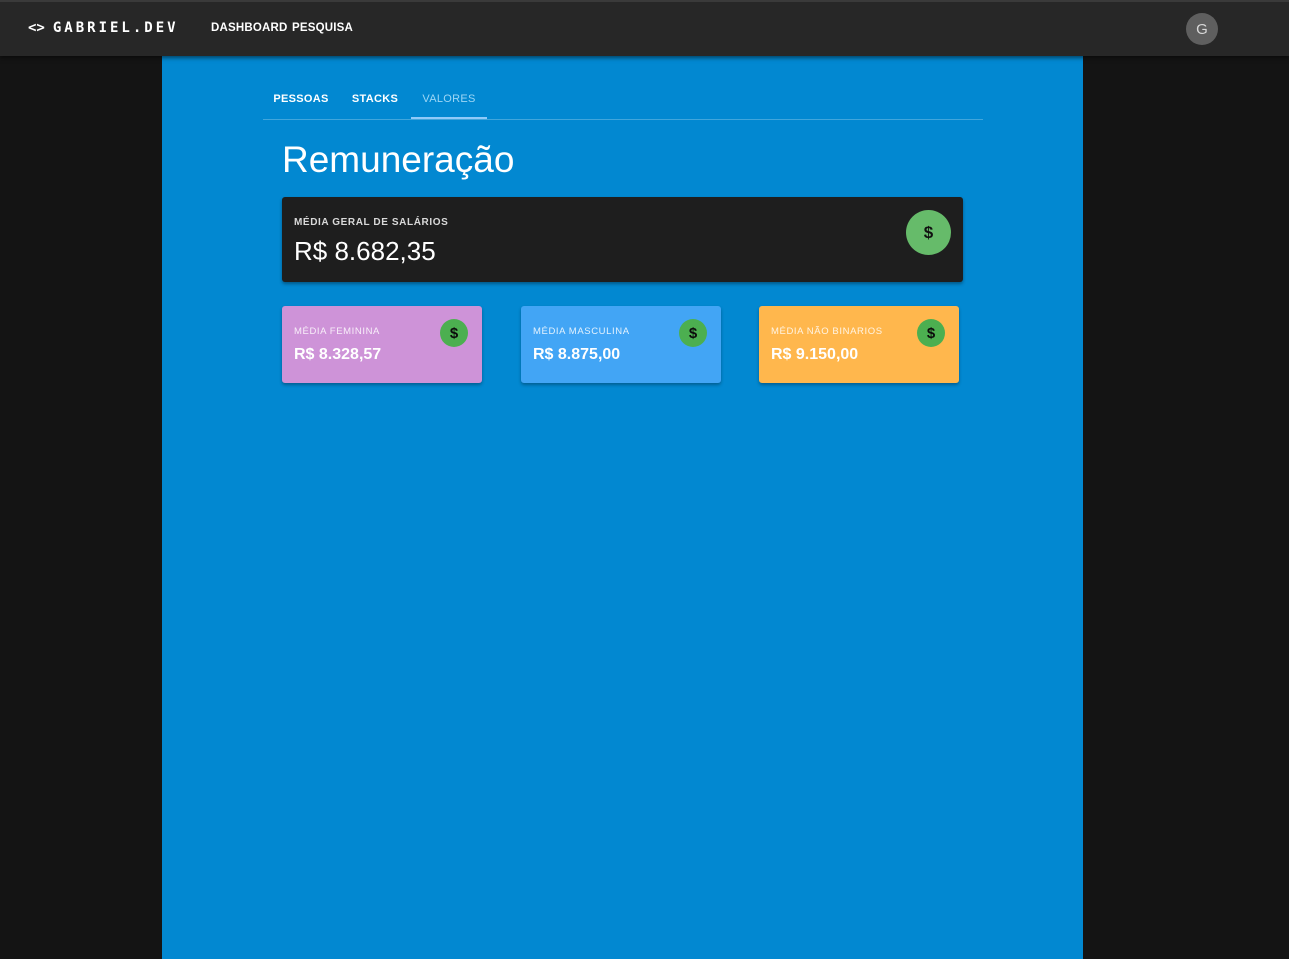 The image size is (1289, 959). I want to click on general-salary-label: MÉDIA GERAL DE SALÁRIOS, so click(371, 222).